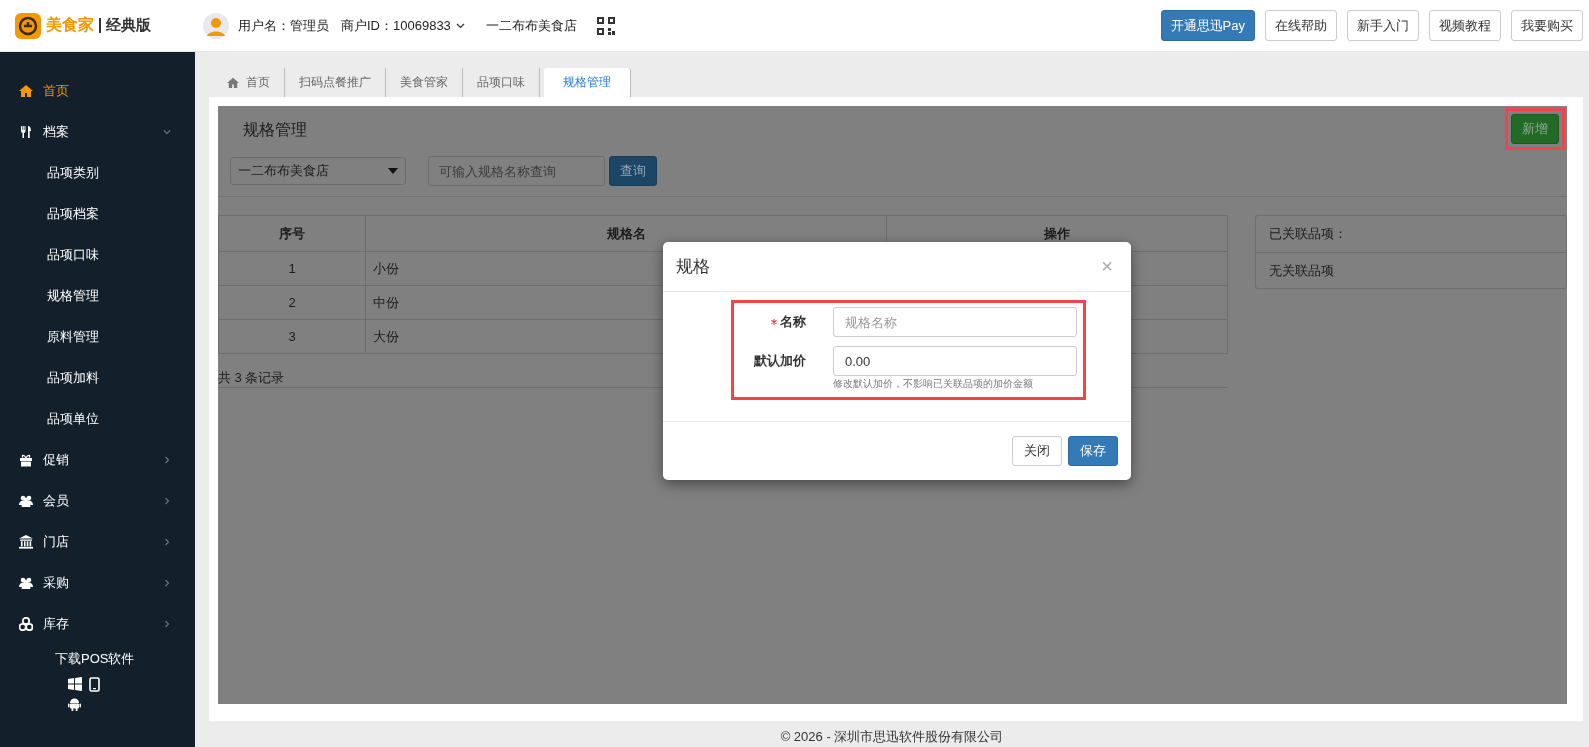 The width and height of the screenshot is (1589, 747). Describe the element at coordinates (97, 459) in the screenshot. I see `sidebar-item: 促销` at that location.